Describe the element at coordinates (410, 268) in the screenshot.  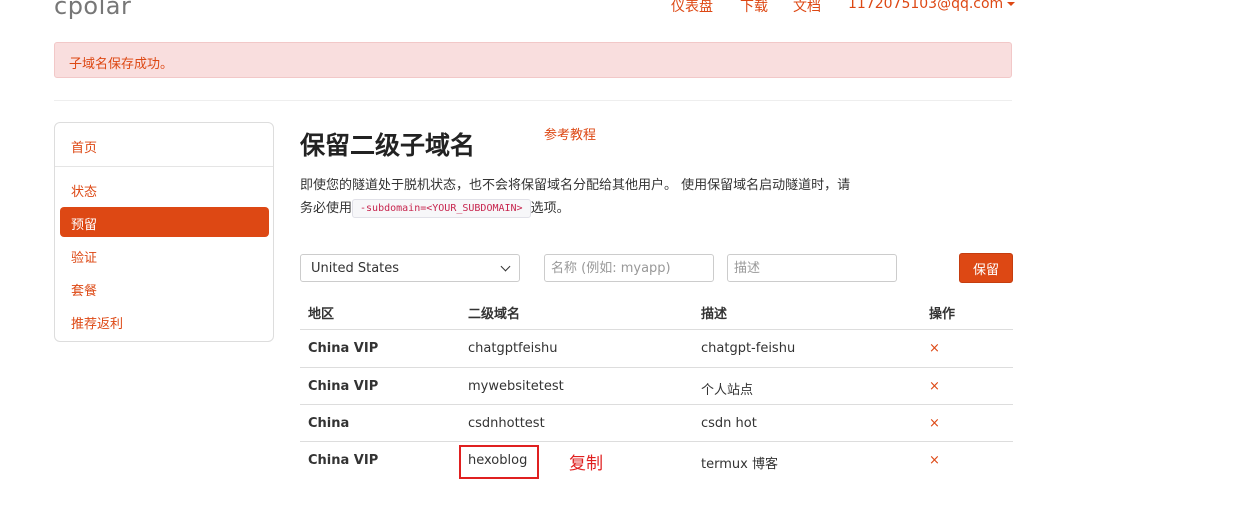
I see `region-select: United States` at that location.